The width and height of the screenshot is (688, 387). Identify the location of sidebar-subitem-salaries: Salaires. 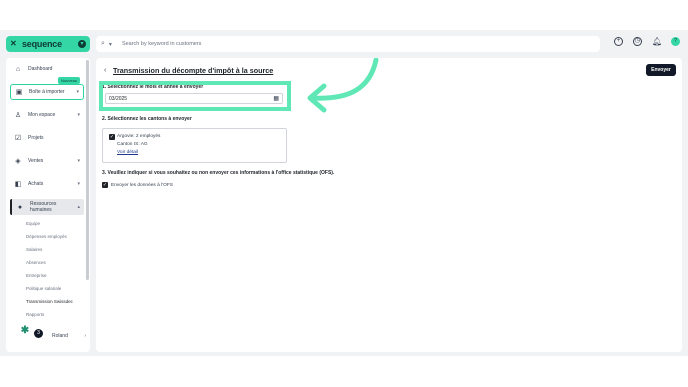
(34, 249).